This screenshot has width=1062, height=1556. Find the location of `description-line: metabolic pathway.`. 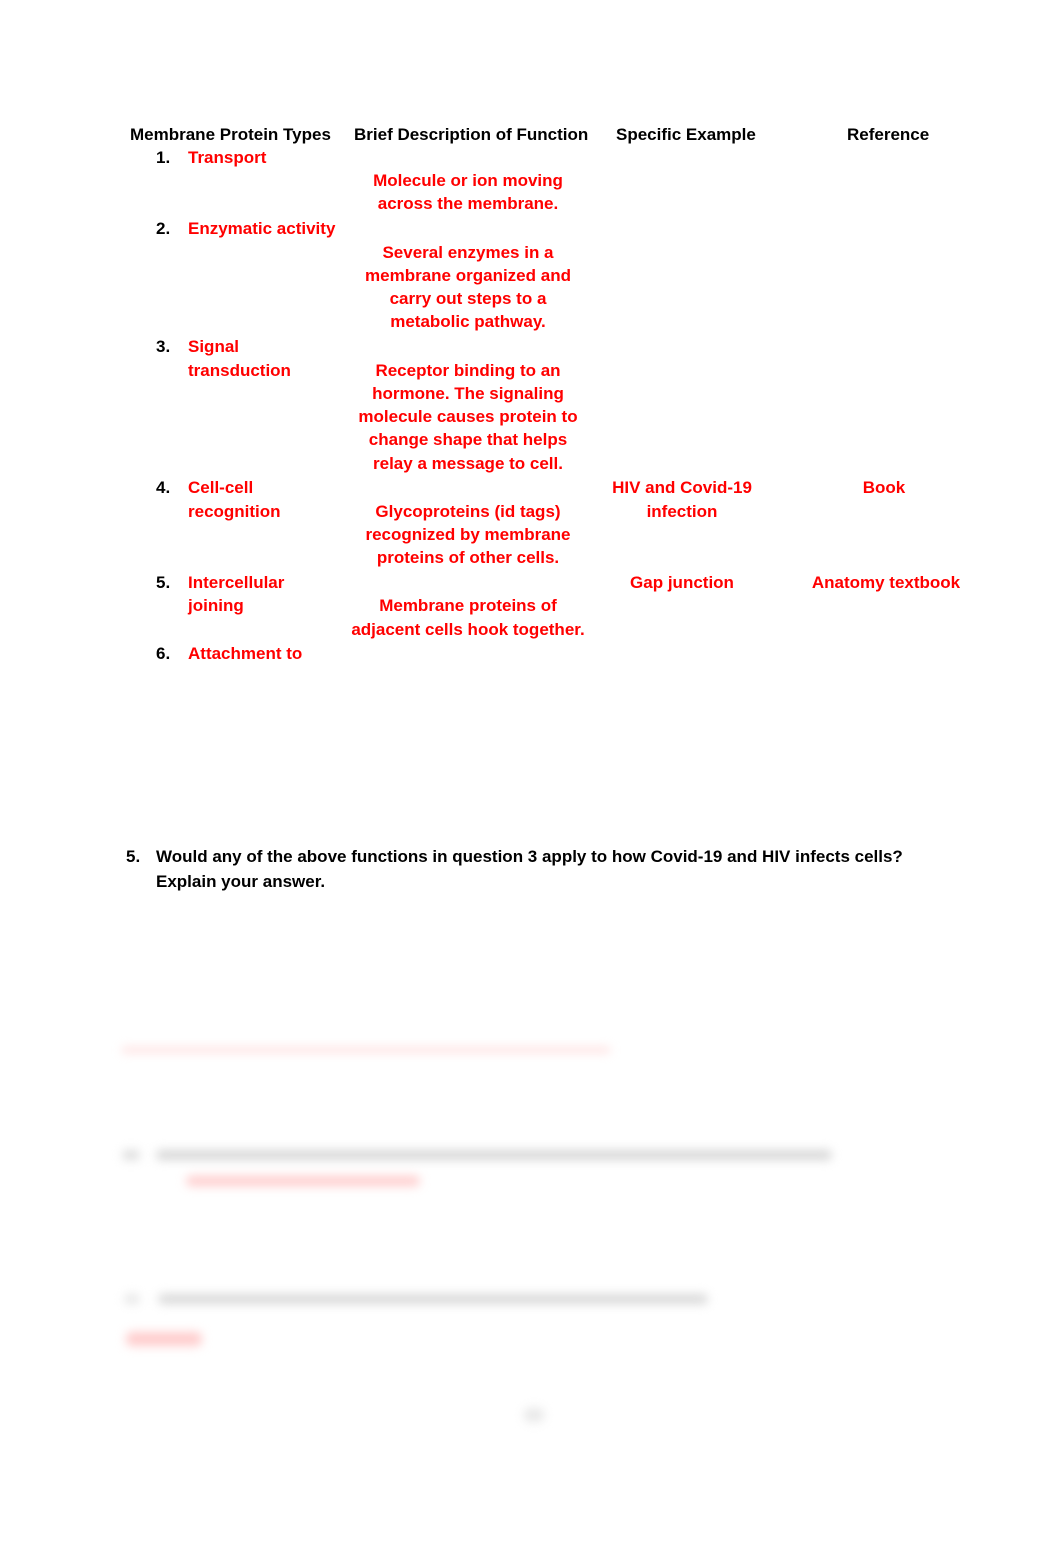

description-line: metabolic pathway. is located at coordinates (468, 321).